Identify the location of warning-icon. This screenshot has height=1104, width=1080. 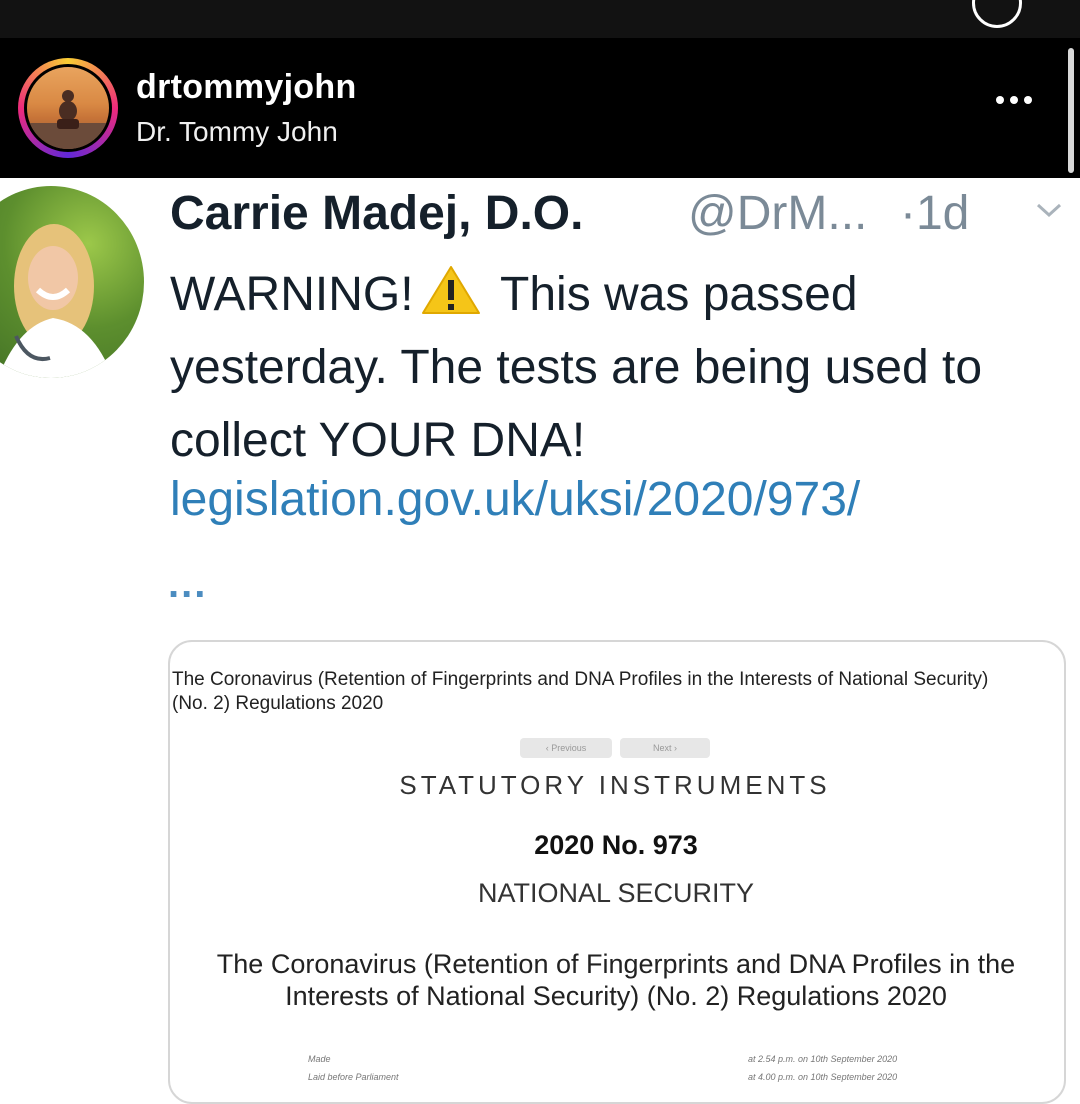
(450, 290).